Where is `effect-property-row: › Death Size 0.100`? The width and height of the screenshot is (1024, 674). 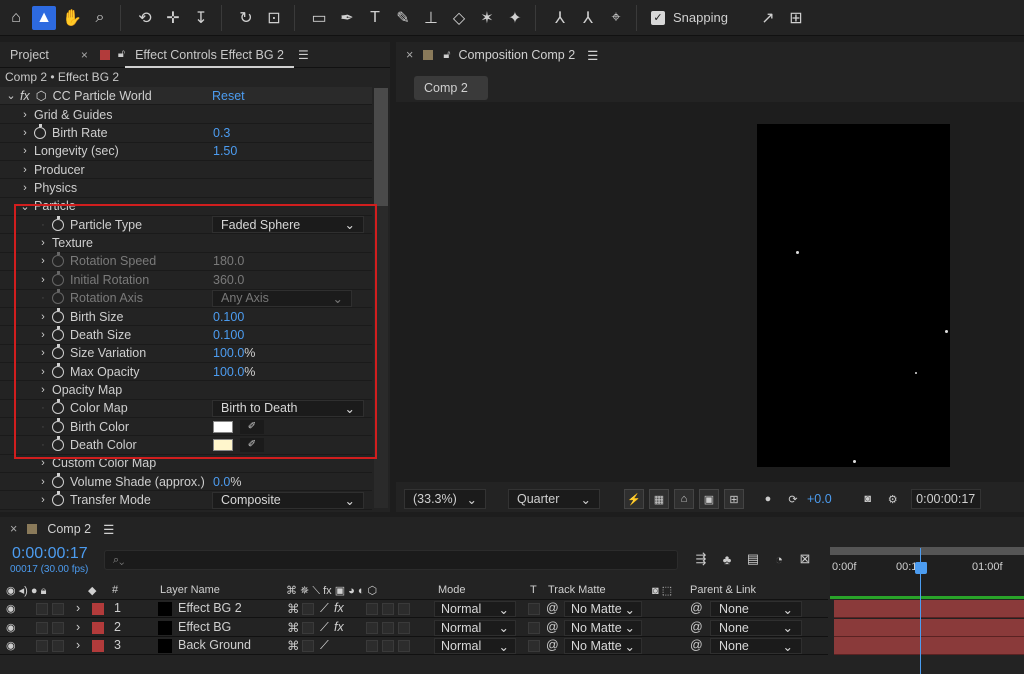
effect-property-row: › Death Size 0.100 is located at coordinates (186, 335).